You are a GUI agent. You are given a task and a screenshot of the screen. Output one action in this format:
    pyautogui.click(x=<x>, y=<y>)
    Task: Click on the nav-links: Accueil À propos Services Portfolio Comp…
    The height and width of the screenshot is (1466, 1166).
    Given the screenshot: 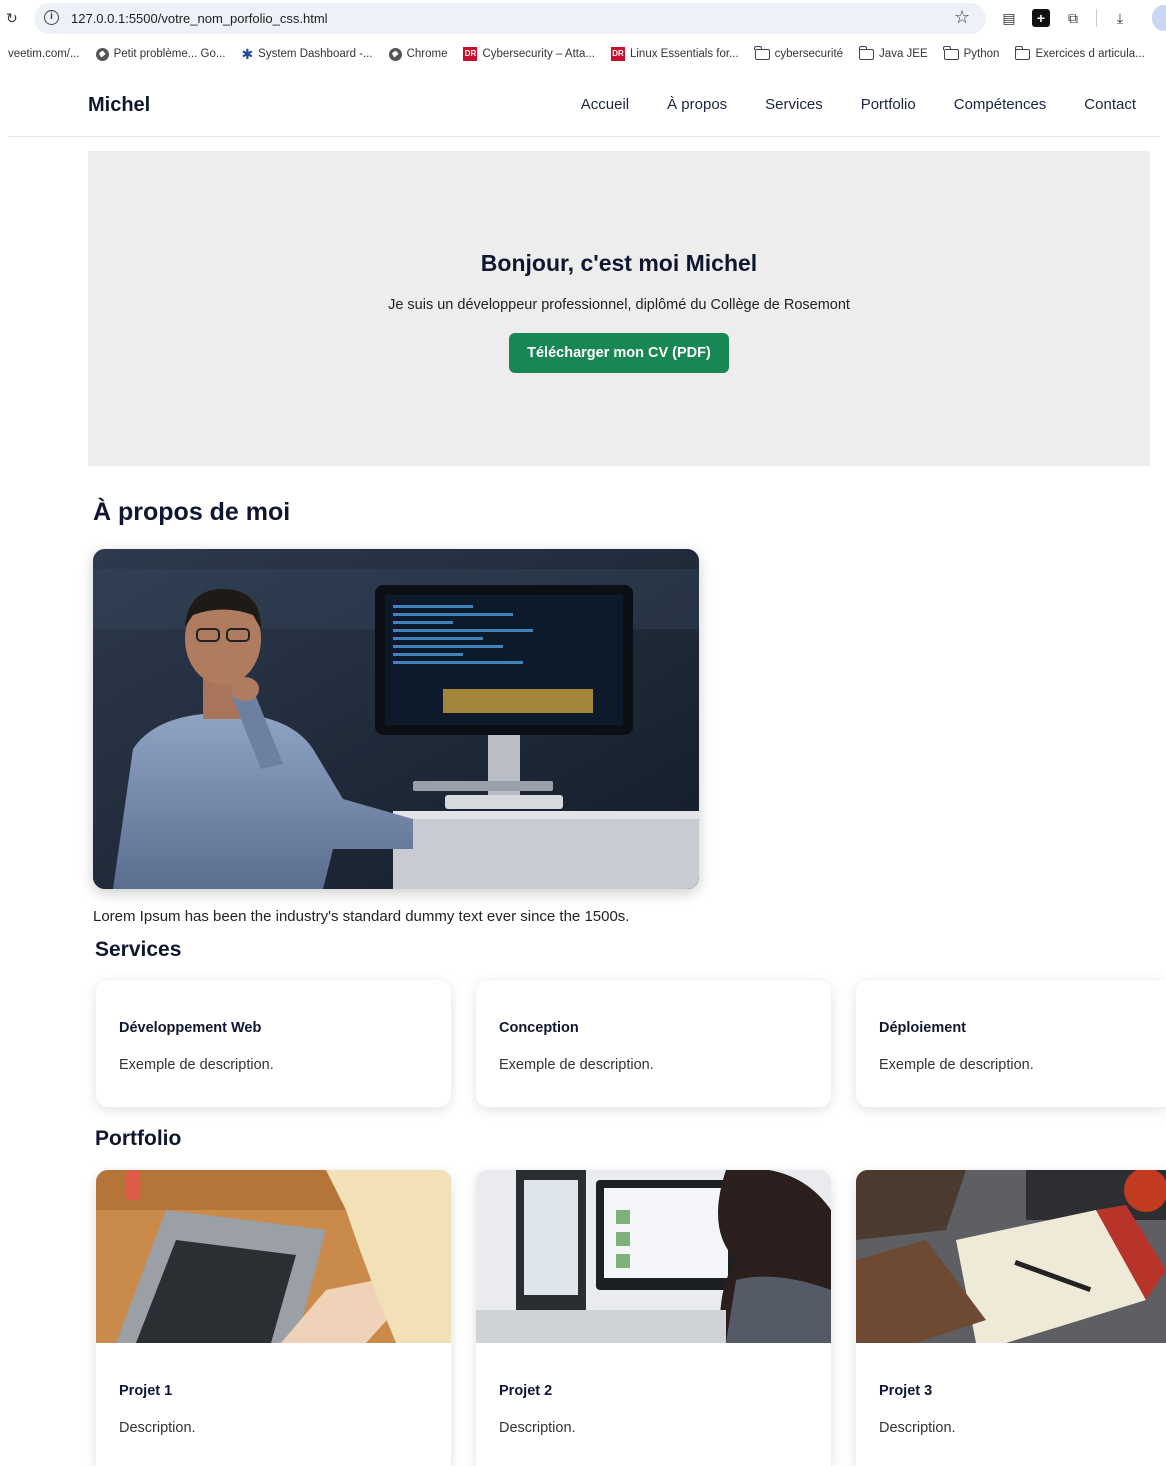 What is the action you would take?
    pyautogui.click(x=858, y=104)
    